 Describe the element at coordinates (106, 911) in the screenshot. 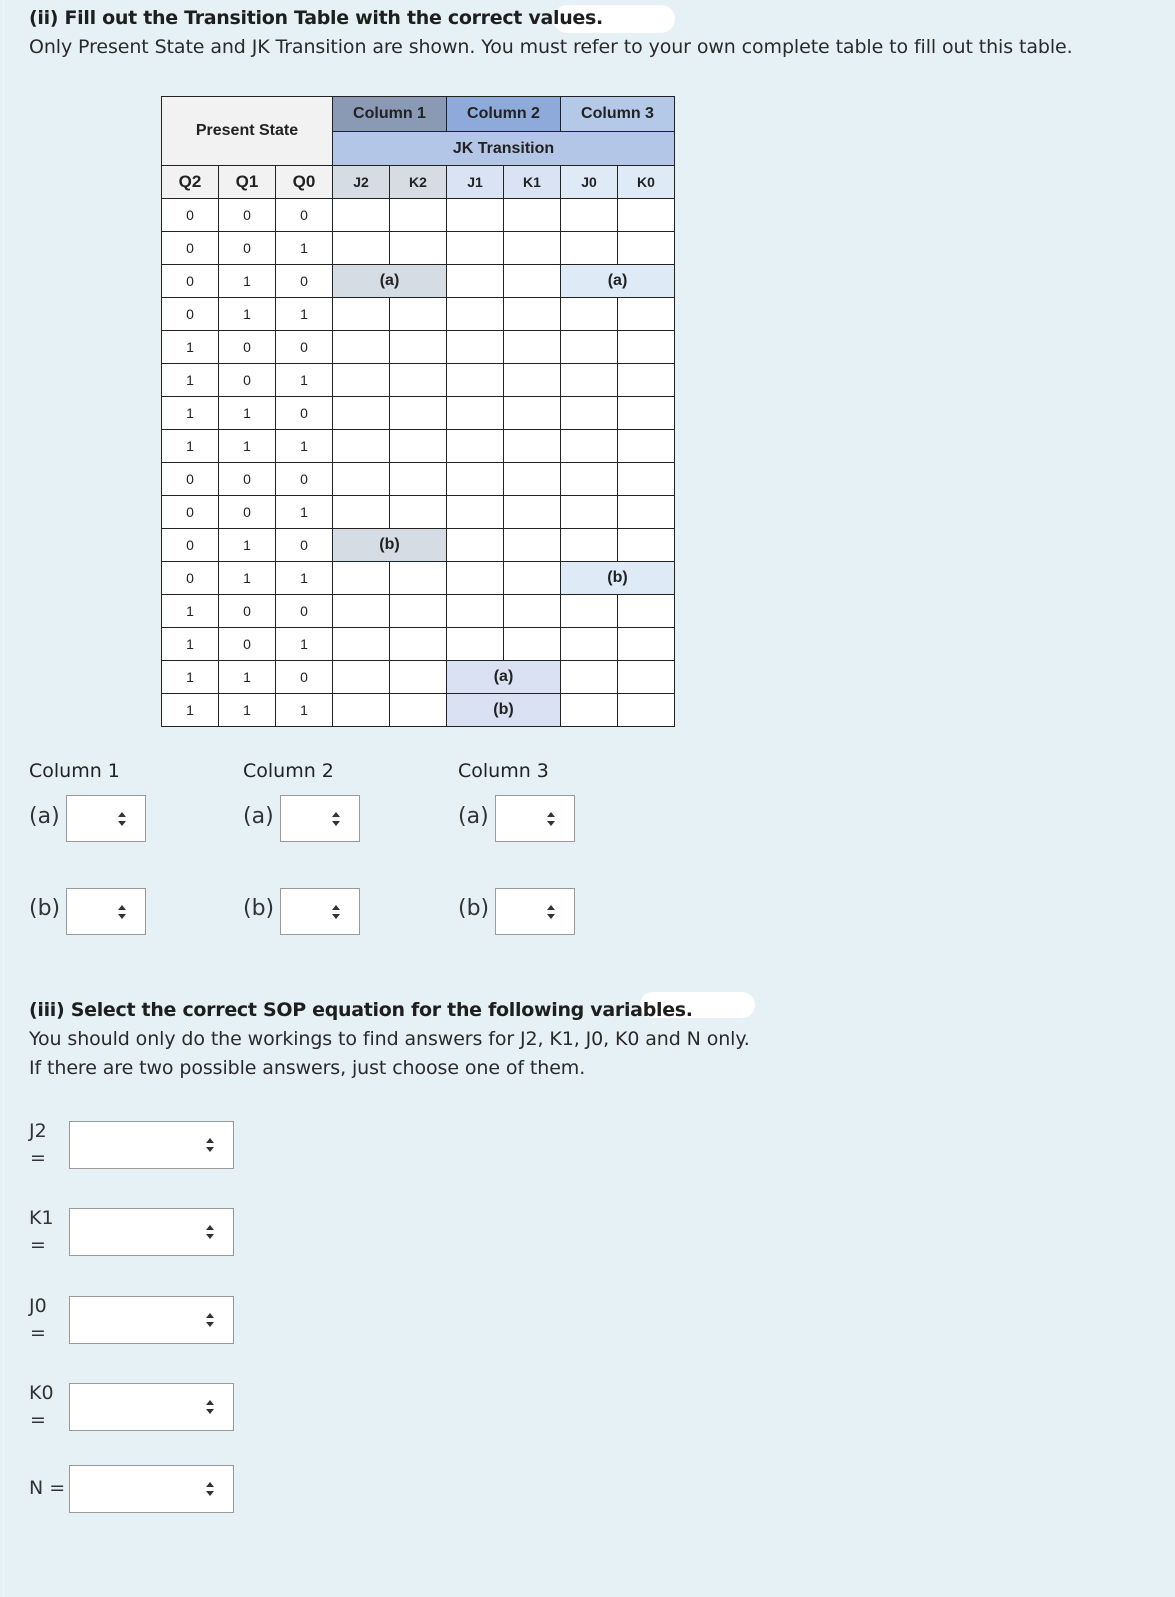

I see `column-1-b-select` at that location.